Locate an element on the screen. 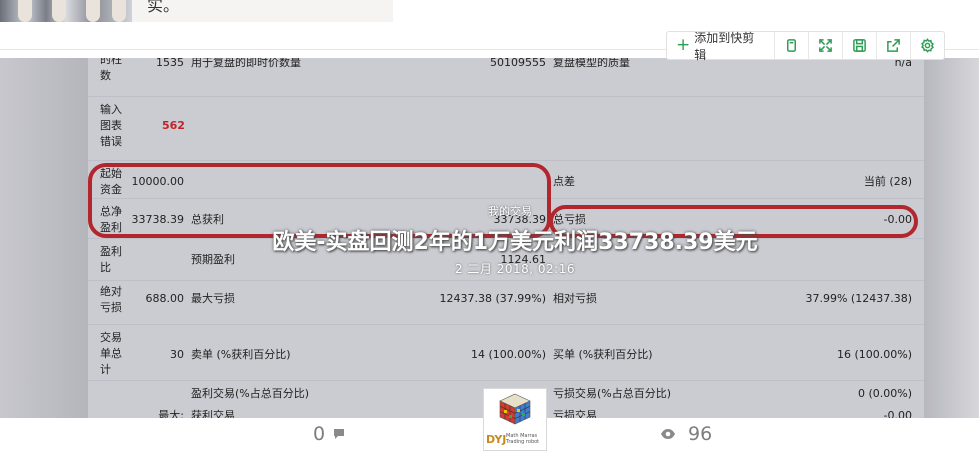 The width and height of the screenshot is (979, 454). views-stat: 96 is located at coordinates (686, 434).